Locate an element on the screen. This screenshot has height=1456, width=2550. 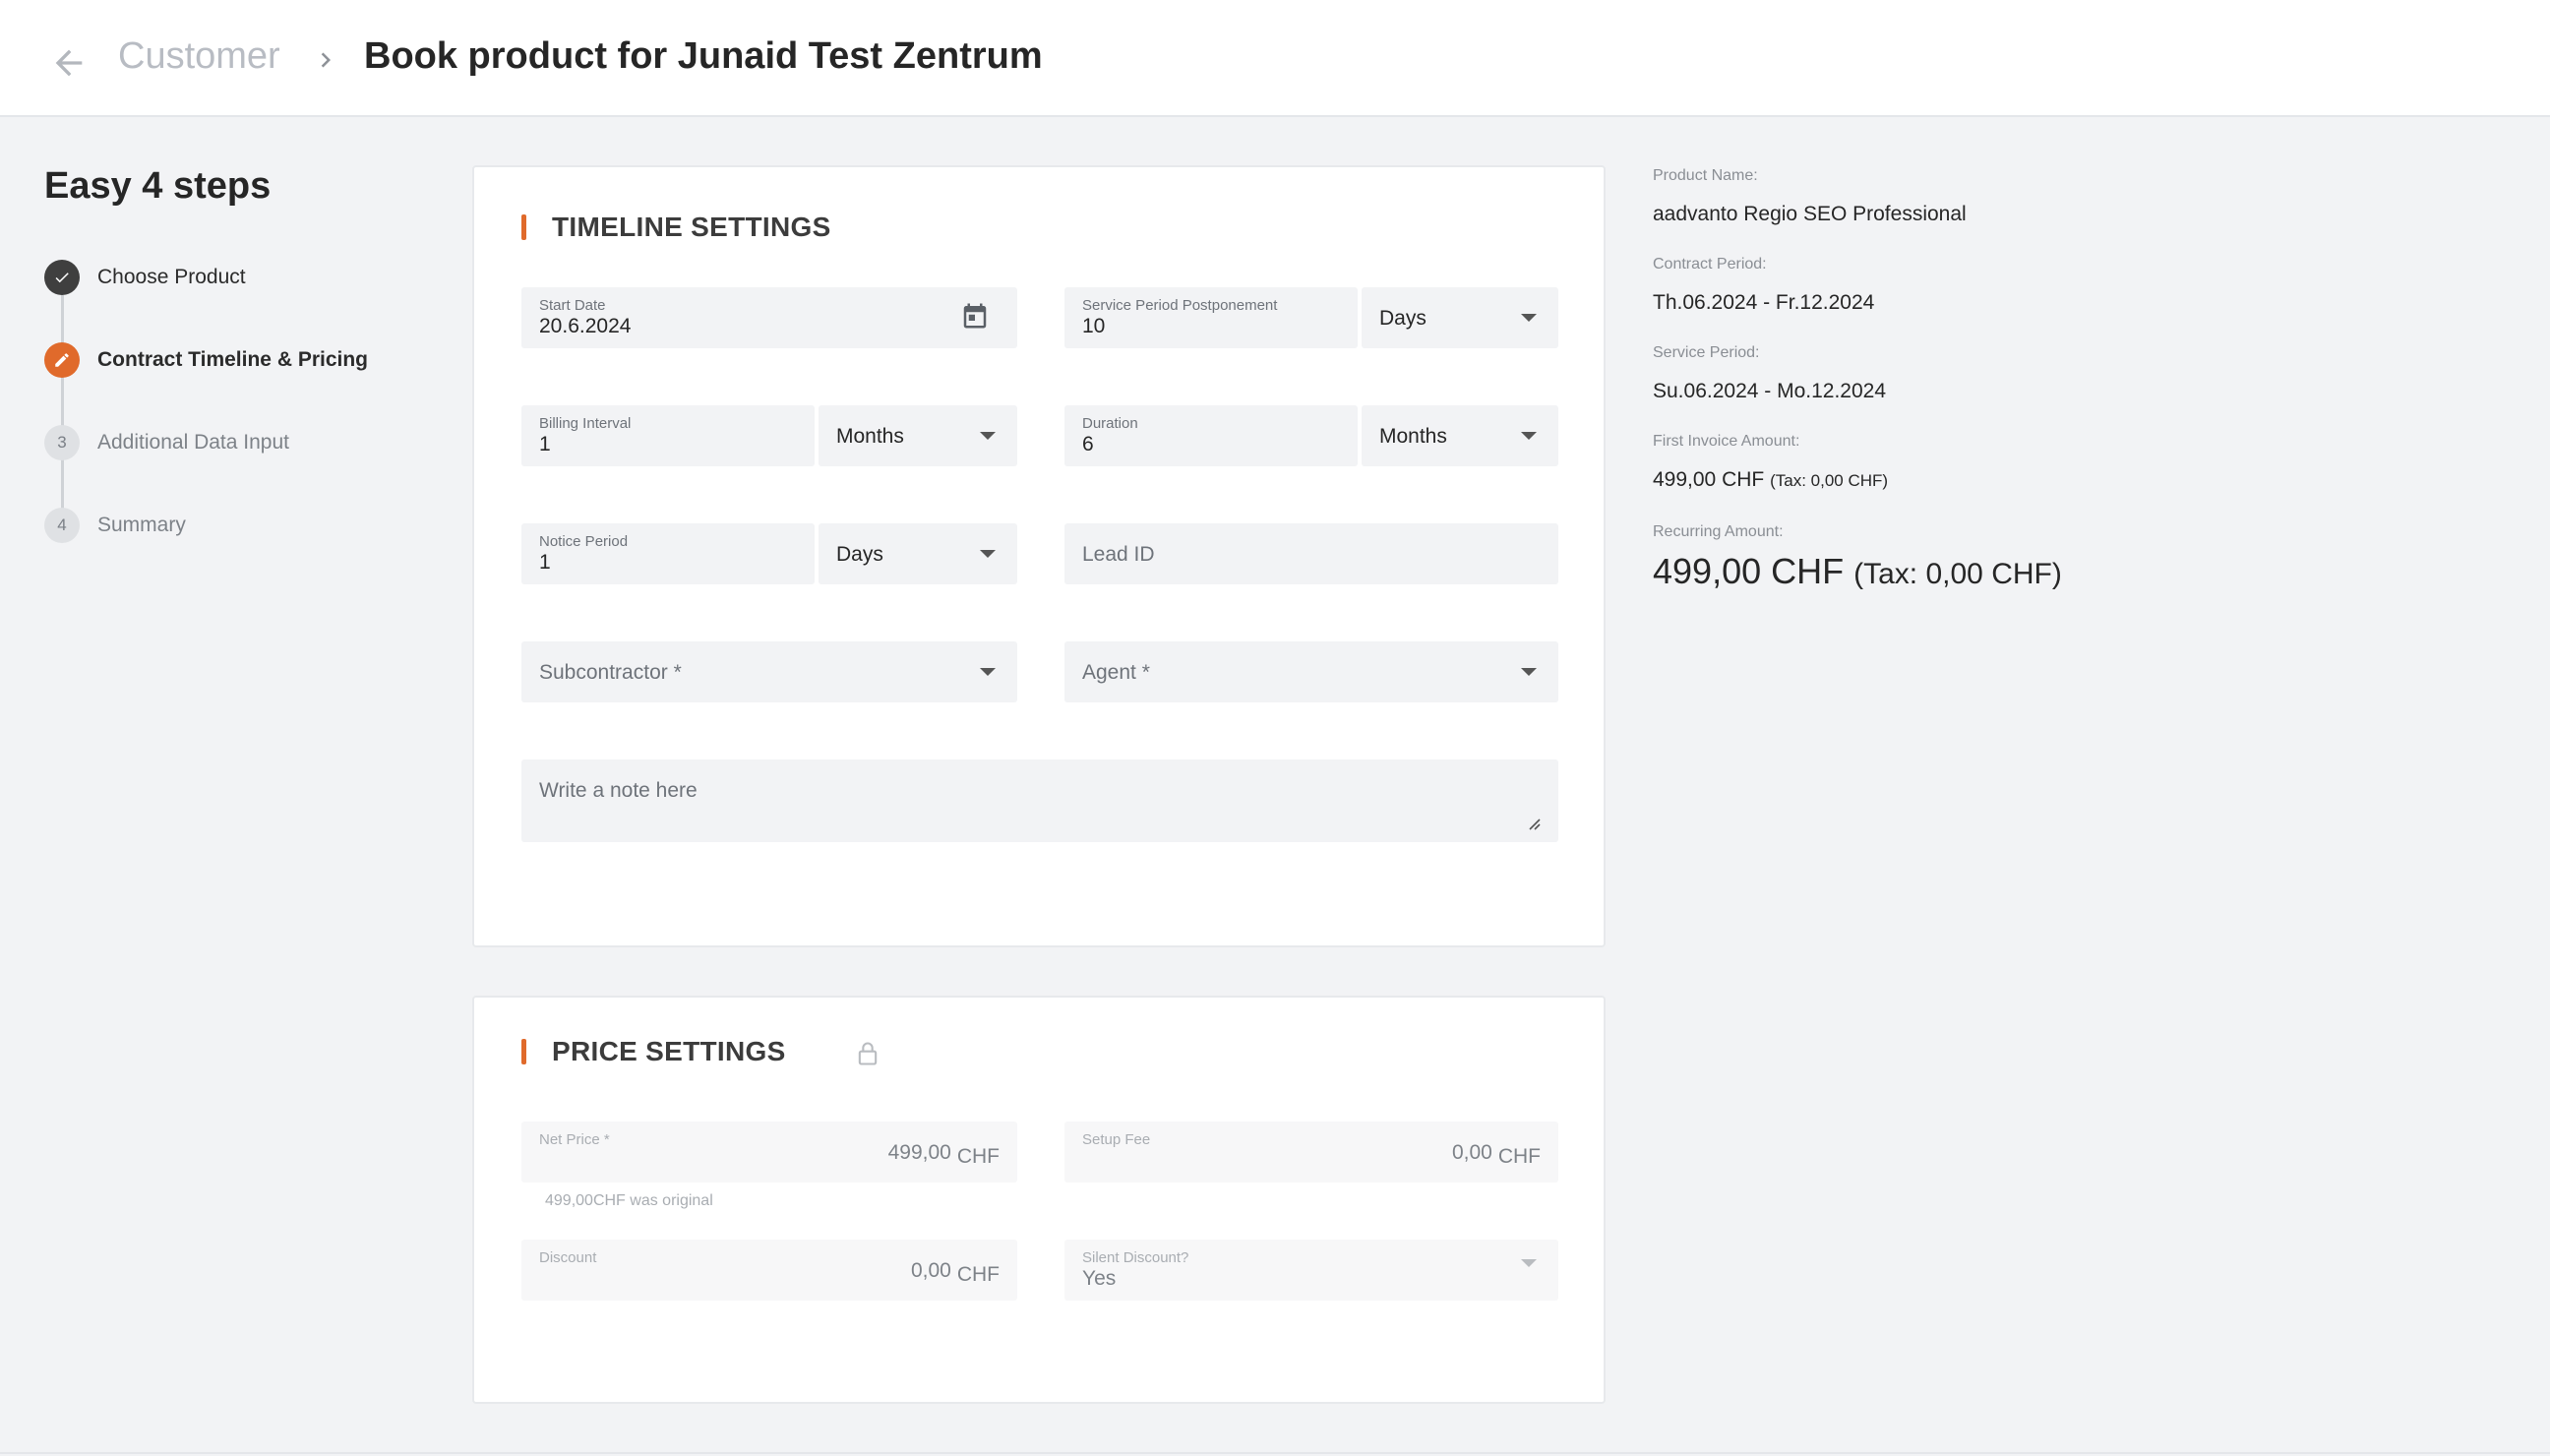
net-price-field: Net Price * 499,00 CHF is located at coordinates (769, 1152).